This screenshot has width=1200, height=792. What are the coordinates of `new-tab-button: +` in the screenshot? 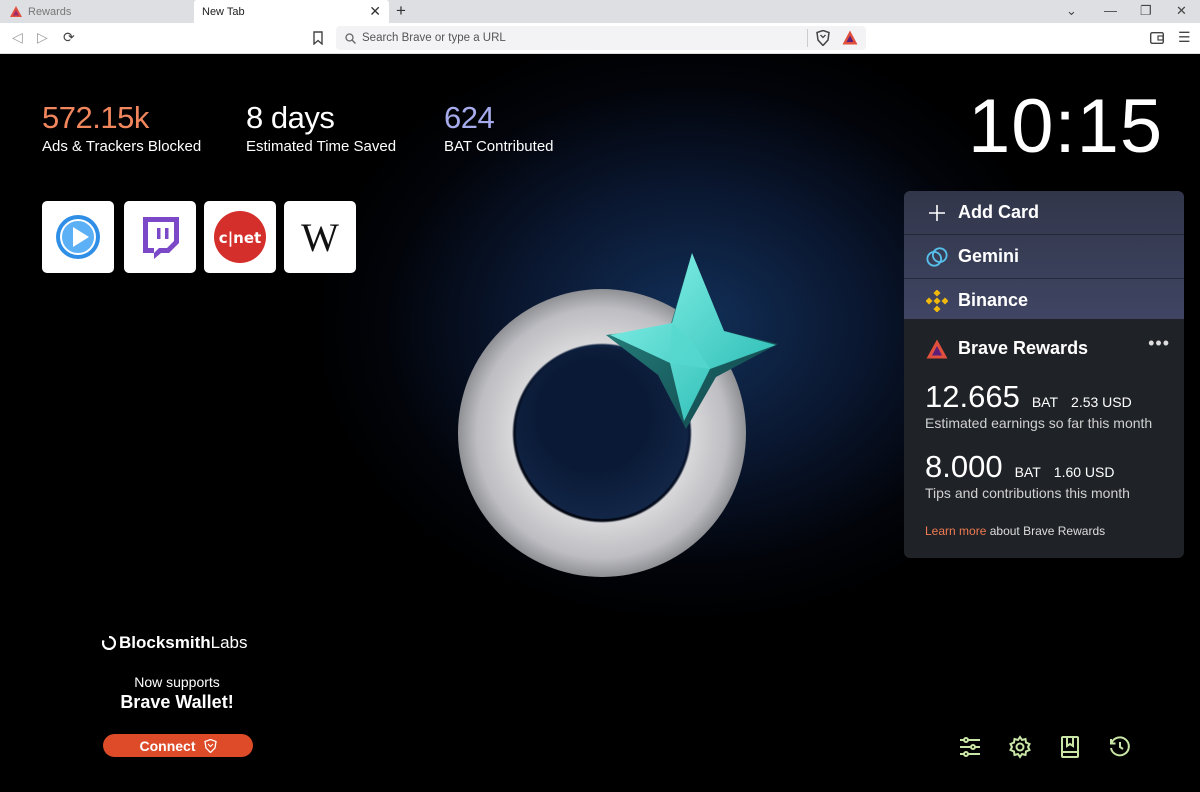 It's located at (401, 11).